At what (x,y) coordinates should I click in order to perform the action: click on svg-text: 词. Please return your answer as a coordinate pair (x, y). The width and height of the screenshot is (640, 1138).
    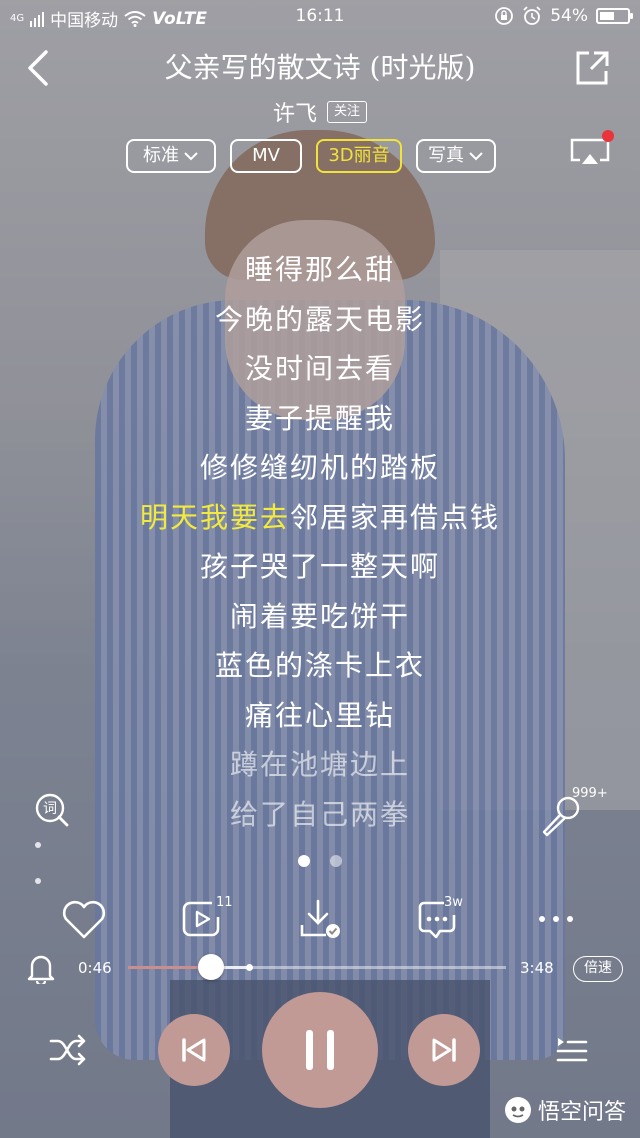
    Looking at the image, I should click on (50, 809).